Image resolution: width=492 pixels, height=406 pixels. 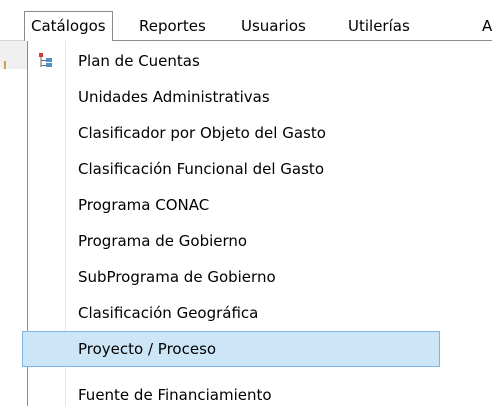 I want to click on menu-item-clasificador-objeto-gasto: Clasificador por Objeto del Gasto, so click(x=259, y=133).